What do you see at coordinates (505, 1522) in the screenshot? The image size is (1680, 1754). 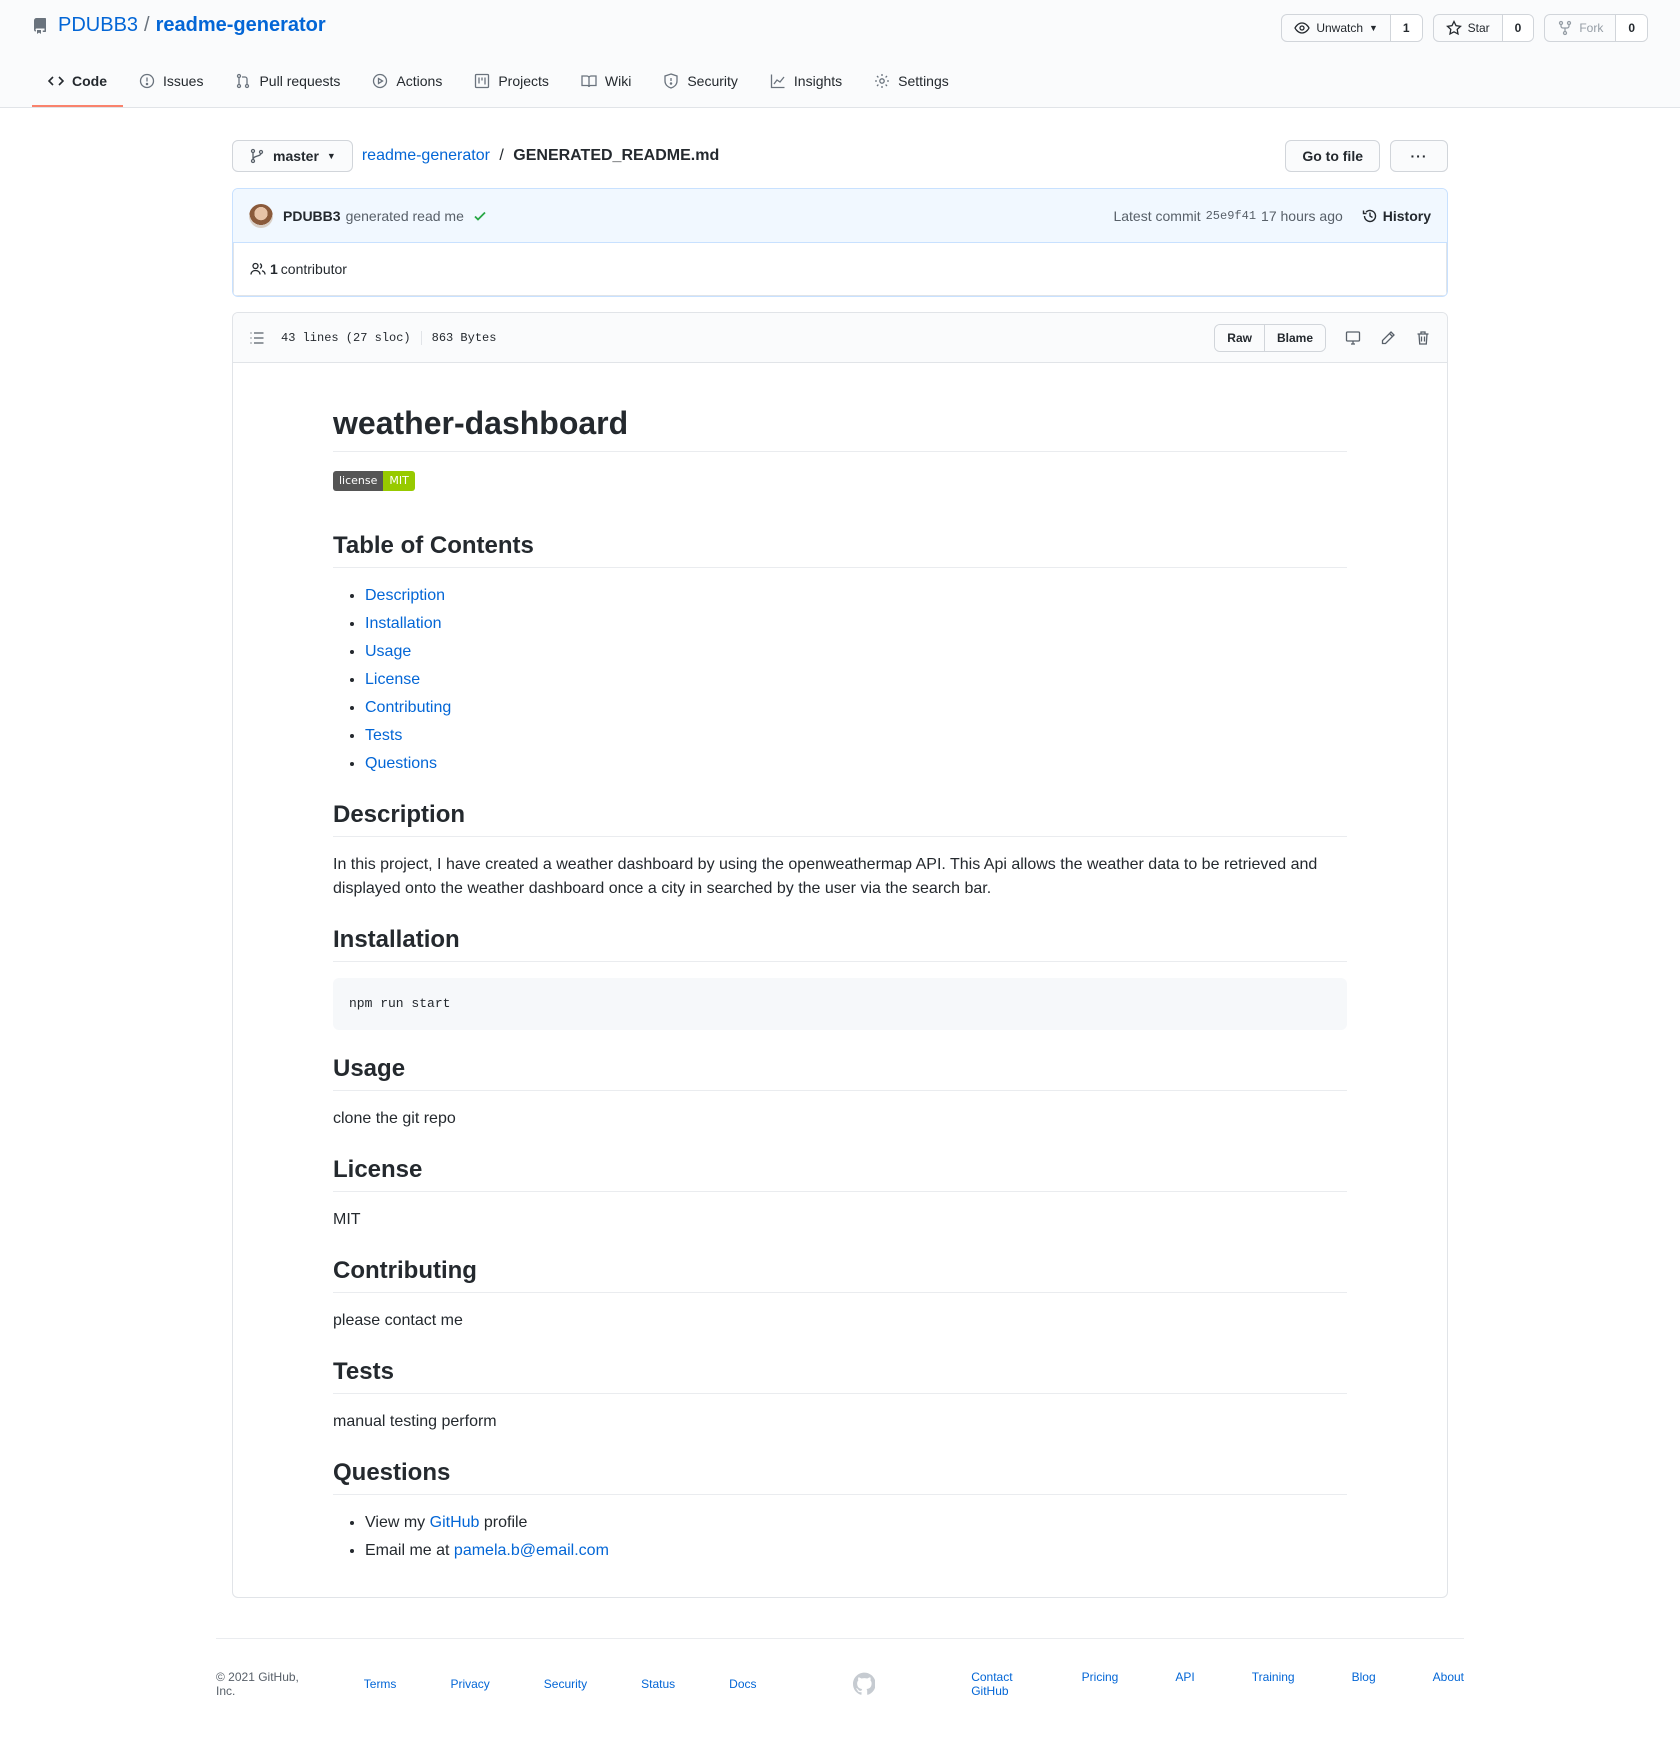 I see `question-text: profile` at bounding box center [505, 1522].